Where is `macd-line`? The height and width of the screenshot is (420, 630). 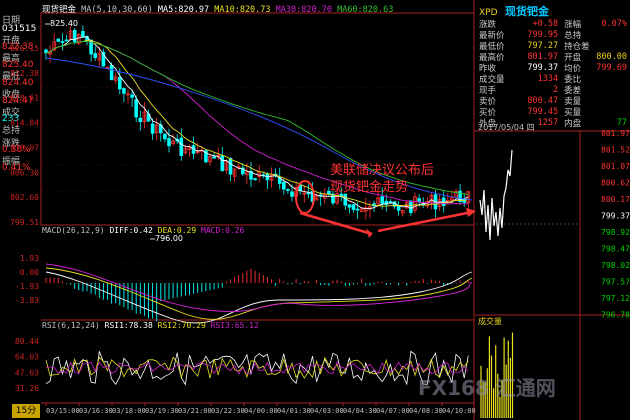
macd-line is located at coordinates (259, 287).